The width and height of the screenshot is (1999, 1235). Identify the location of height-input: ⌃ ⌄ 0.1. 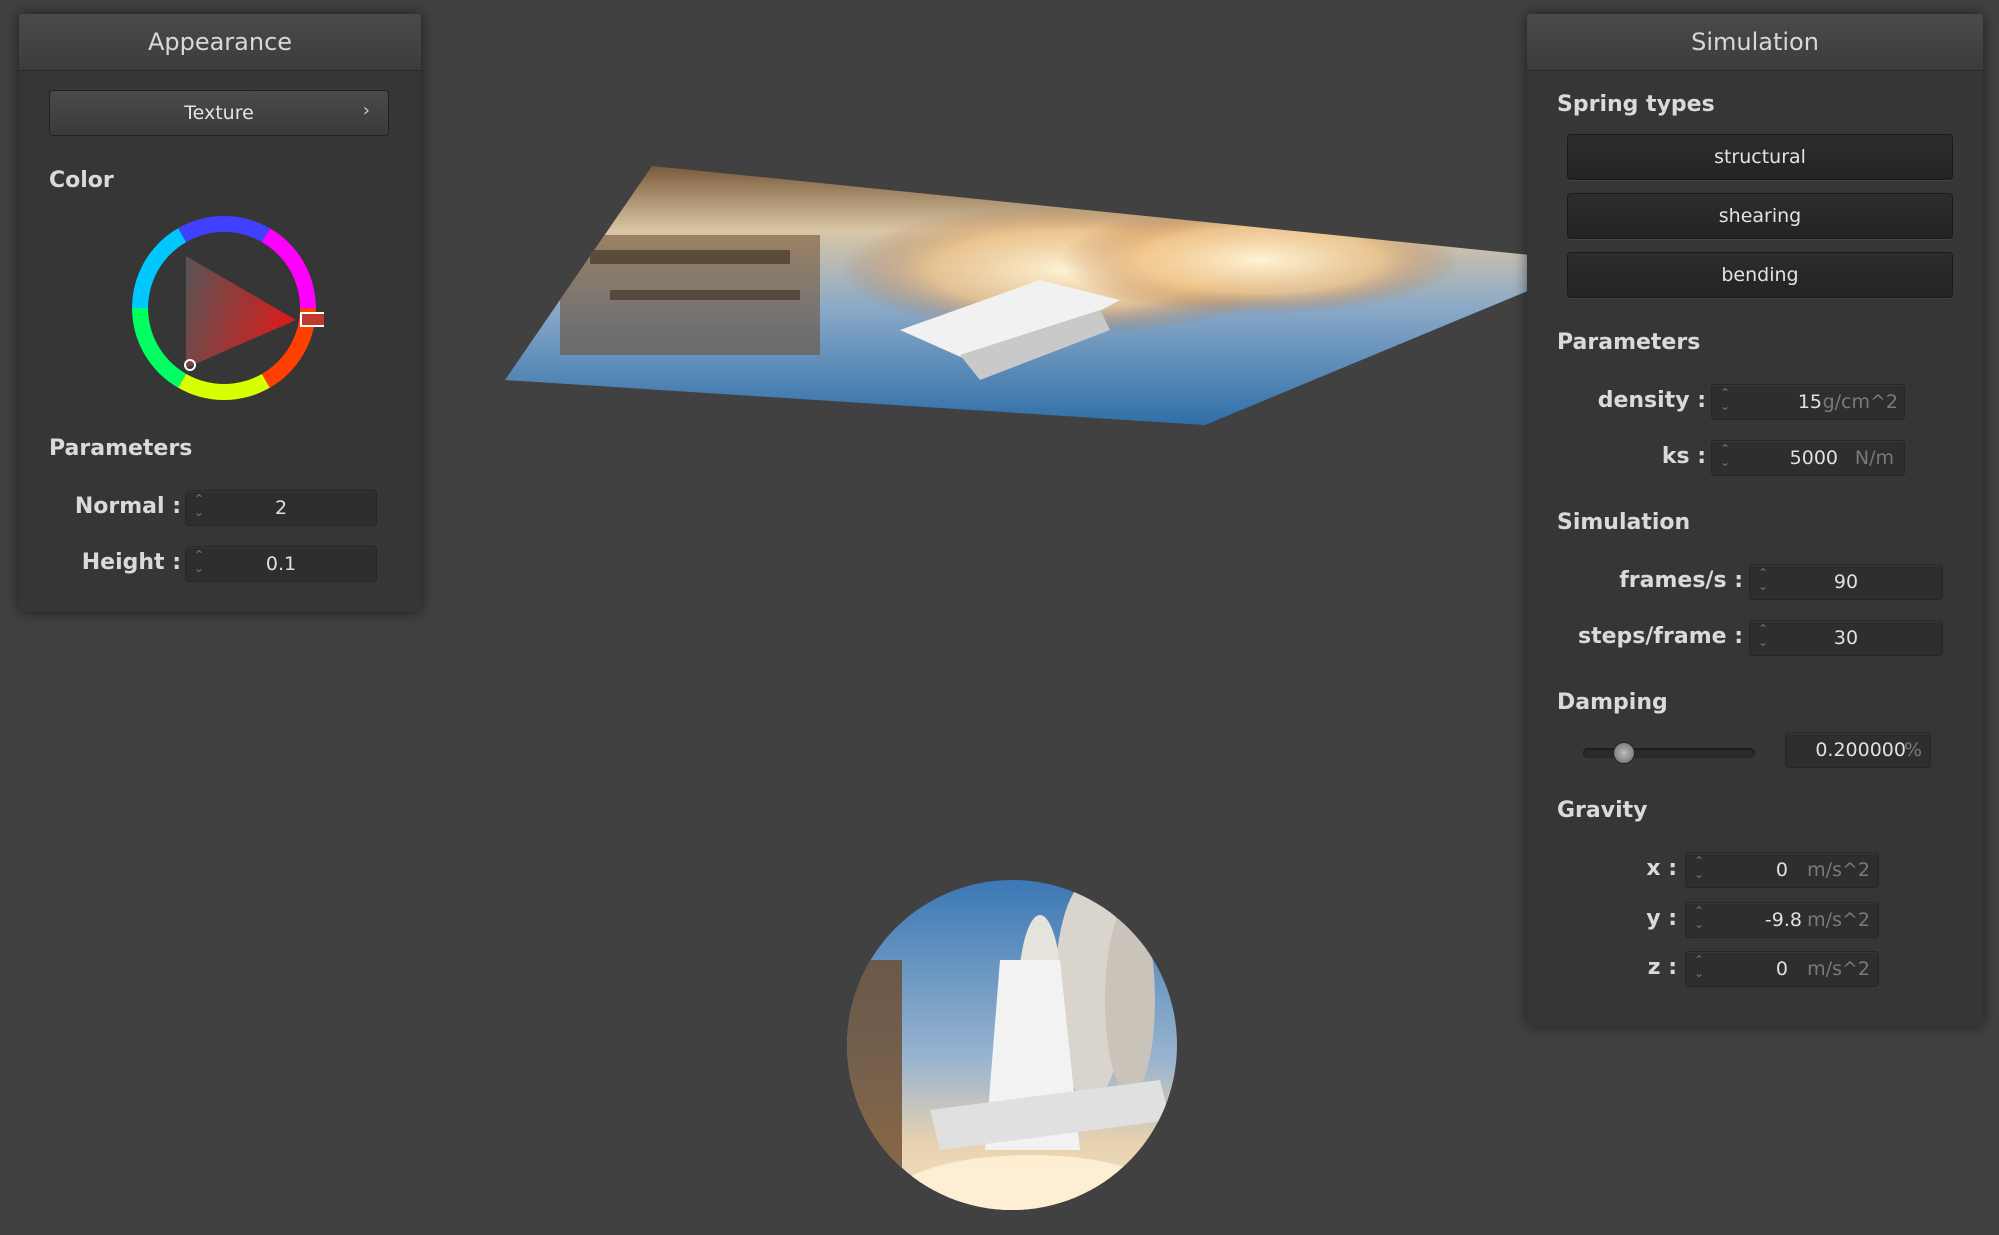
(281, 564).